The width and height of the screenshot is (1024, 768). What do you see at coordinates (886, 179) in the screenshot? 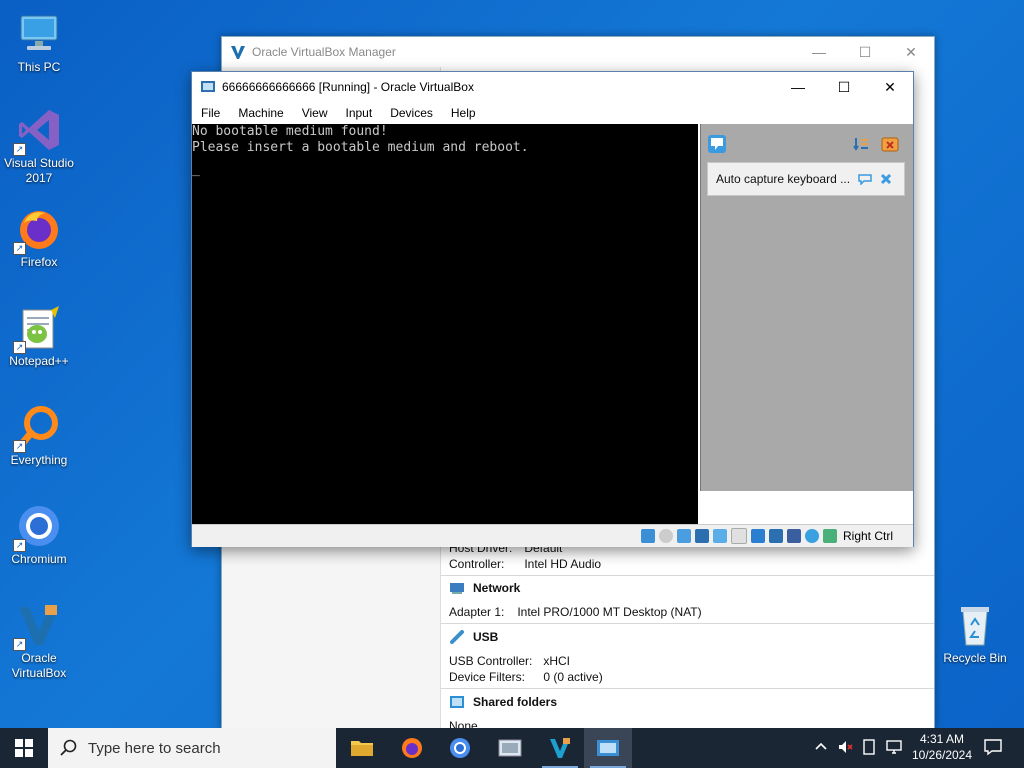
I see `close-notification-icon` at bounding box center [886, 179].